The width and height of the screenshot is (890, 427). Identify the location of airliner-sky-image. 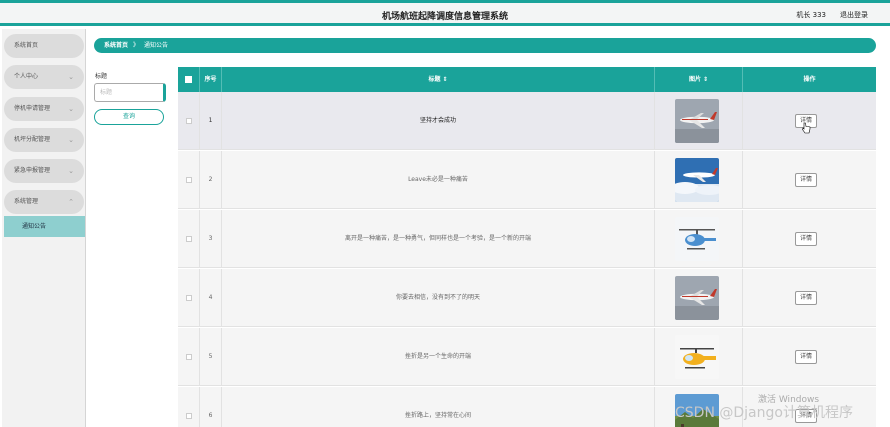
(697, 180).